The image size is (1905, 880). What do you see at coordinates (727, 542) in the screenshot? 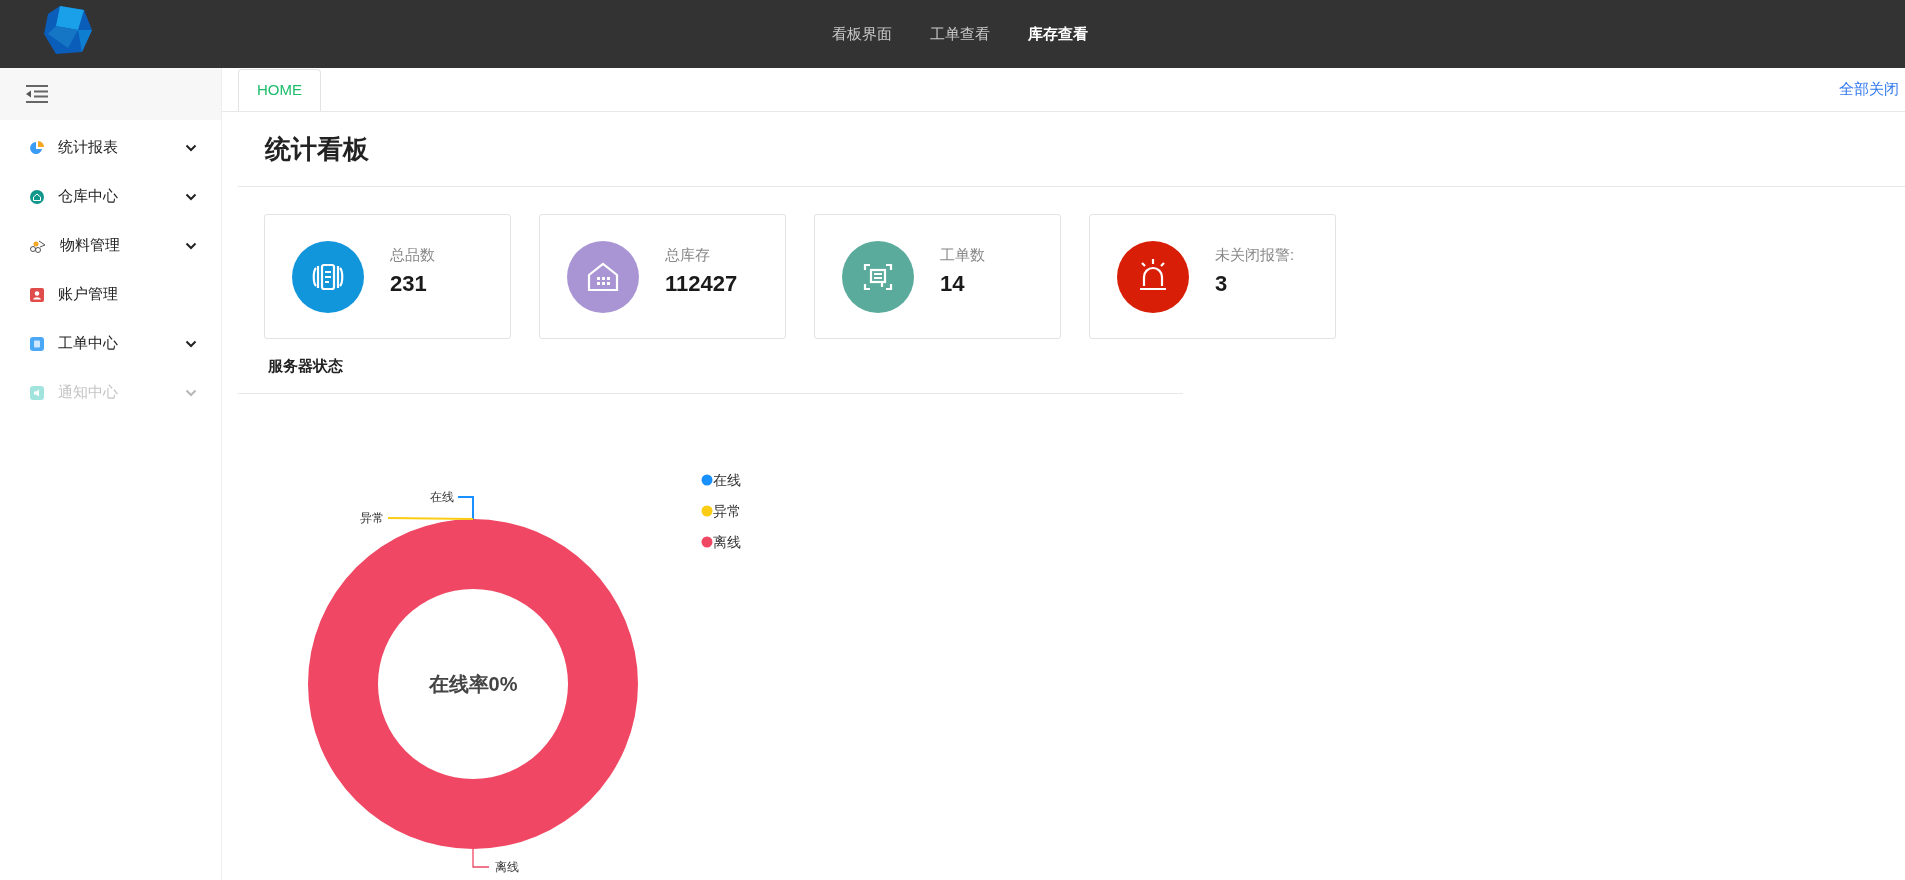
I see `legend-label: 离线` at bounding box center [727, 542].